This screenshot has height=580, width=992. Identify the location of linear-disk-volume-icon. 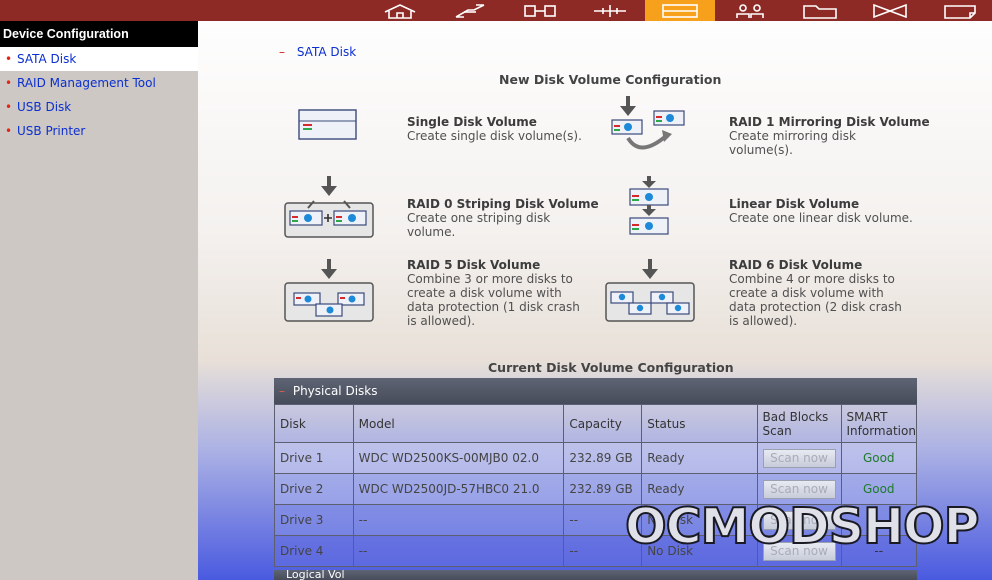
(649, 208).